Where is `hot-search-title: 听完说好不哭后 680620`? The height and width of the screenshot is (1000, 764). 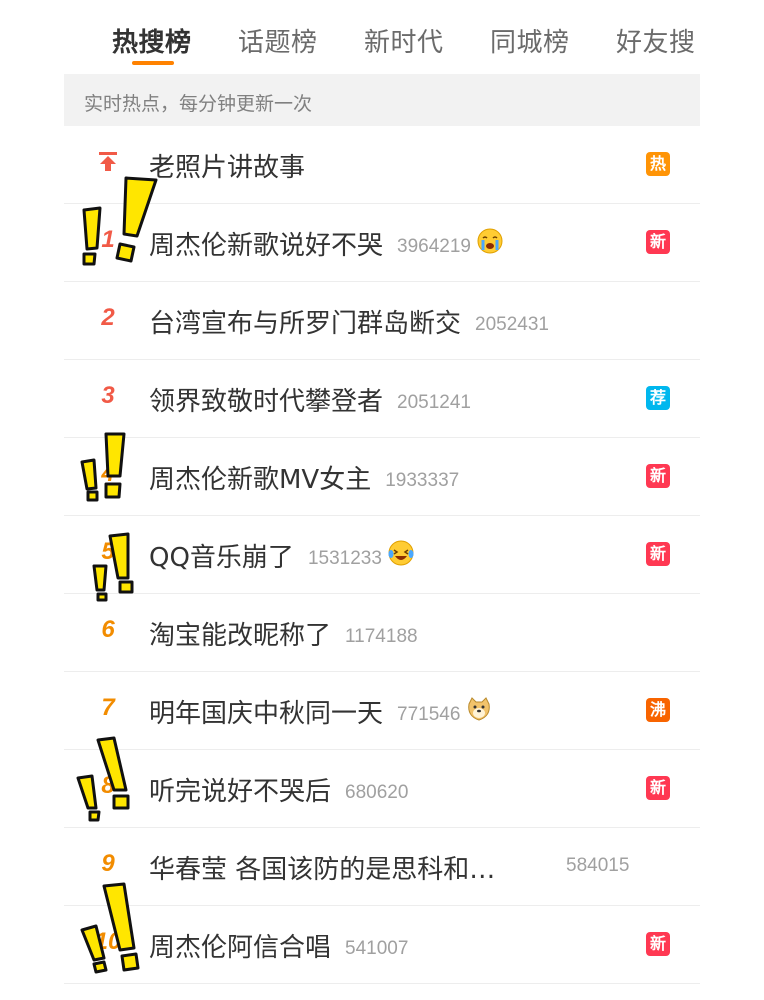 hot-search-title: 听完说好不哭后 680620 is located at coordinates (278, 789).